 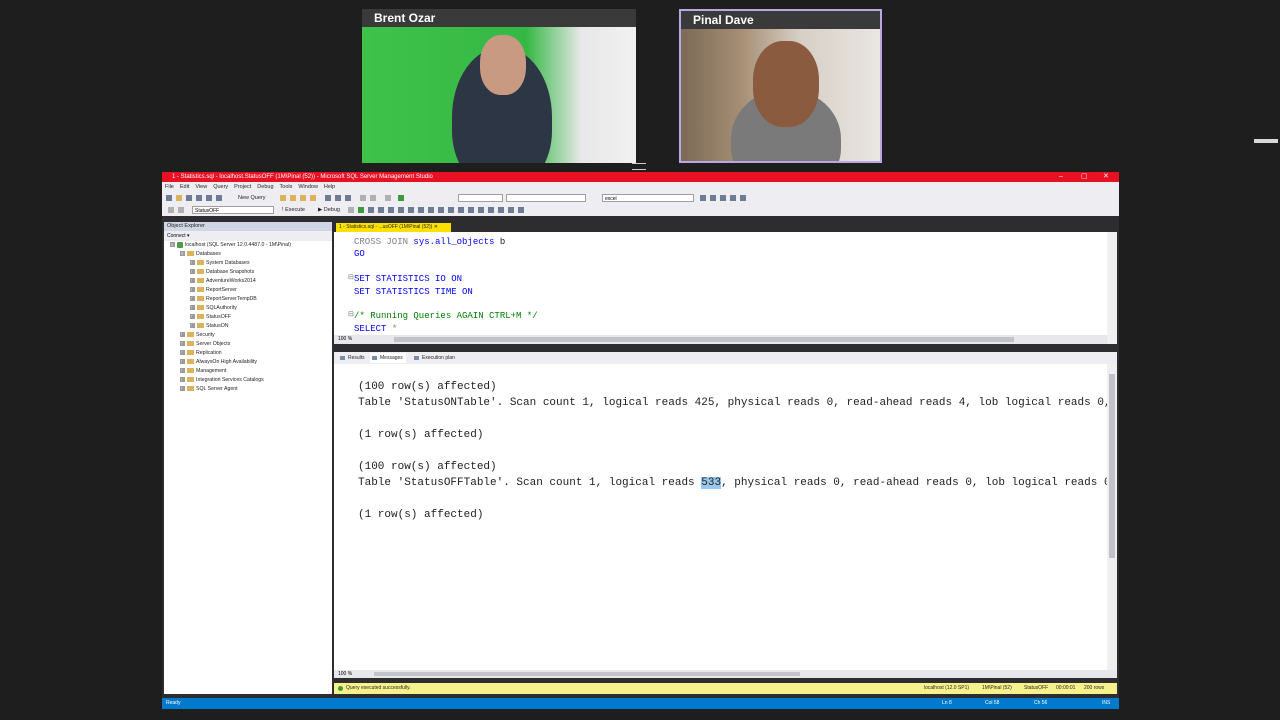 I want to click on editor-horizontal-scrollbar: 100 %, so click(x=720, y=339).